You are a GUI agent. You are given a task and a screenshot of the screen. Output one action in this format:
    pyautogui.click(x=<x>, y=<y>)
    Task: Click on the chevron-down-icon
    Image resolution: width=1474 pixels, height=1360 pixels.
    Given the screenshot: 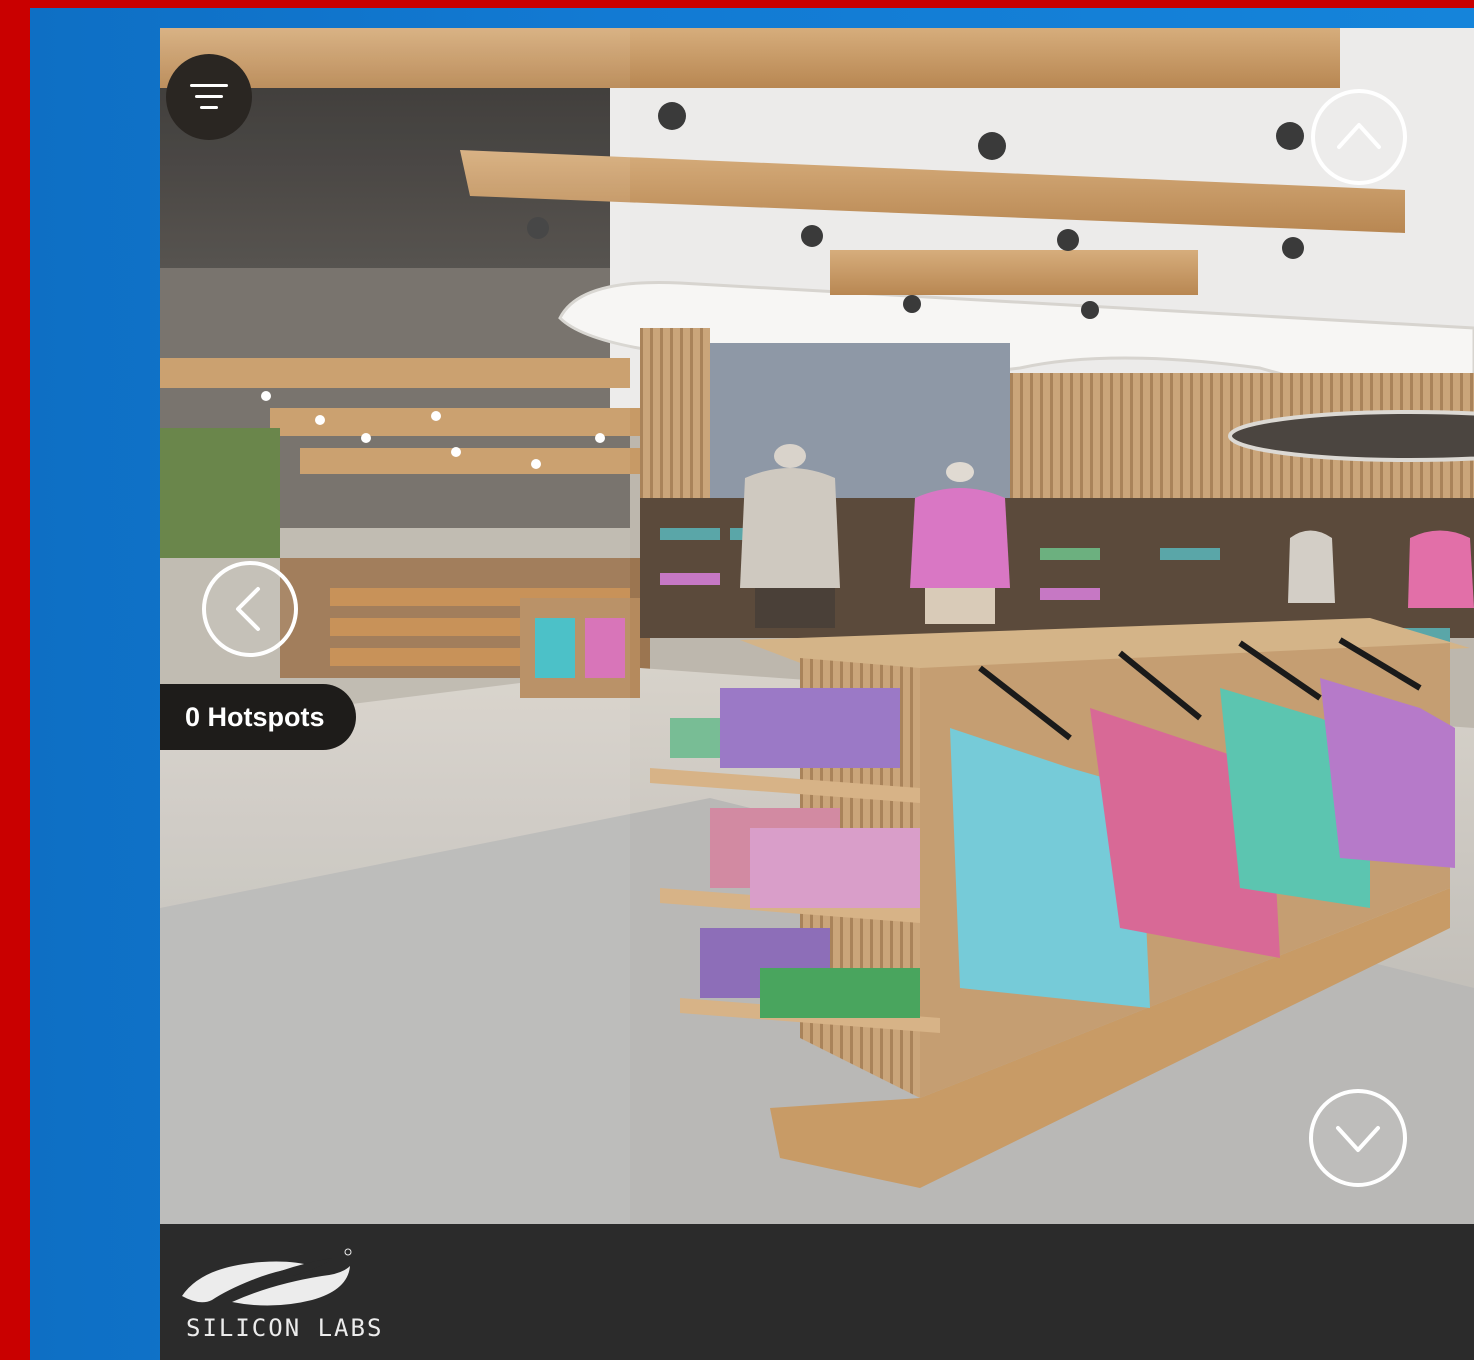 What is the action you would take?
    pyautogui.click(x=1358, y=1139)
    